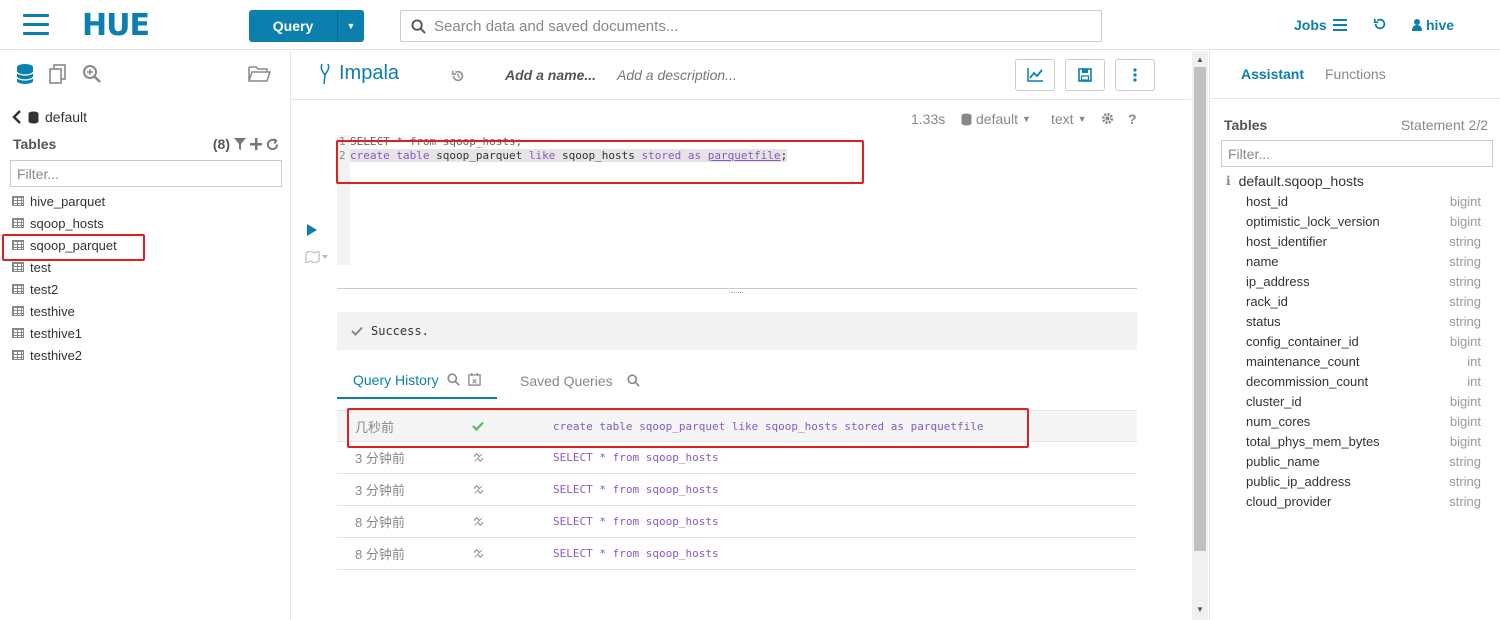  I want to click on more-options-button, so click(1135, 75).